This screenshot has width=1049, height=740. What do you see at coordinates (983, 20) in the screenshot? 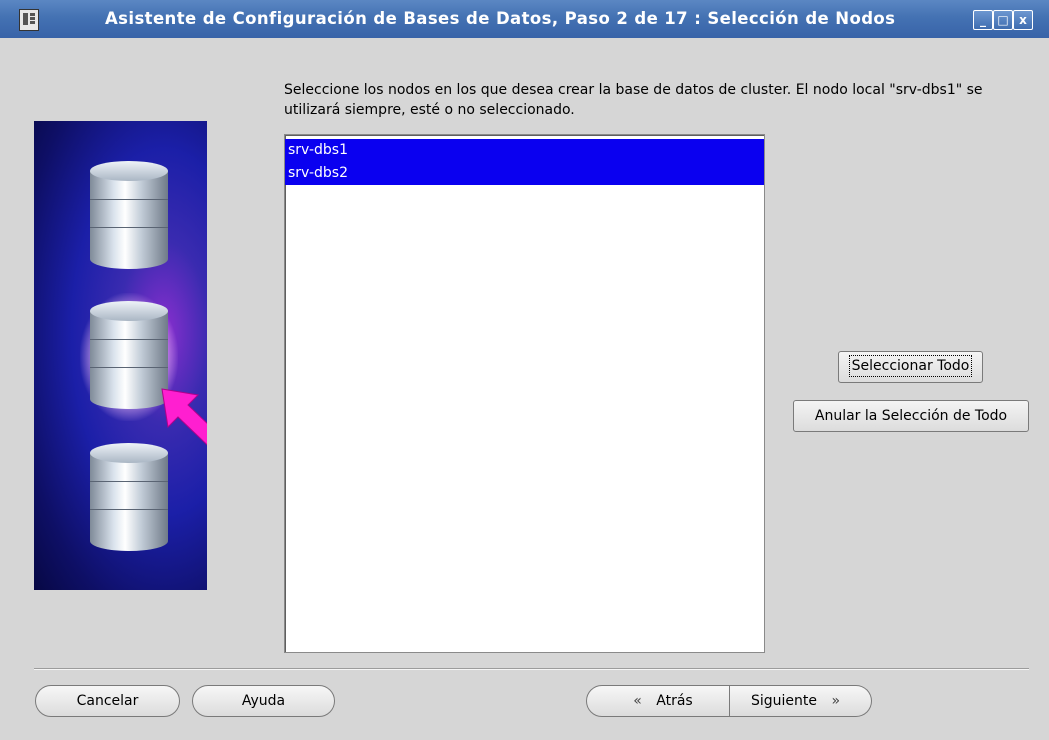
I see `minimize-button: _` at bounding box center [983, 20].